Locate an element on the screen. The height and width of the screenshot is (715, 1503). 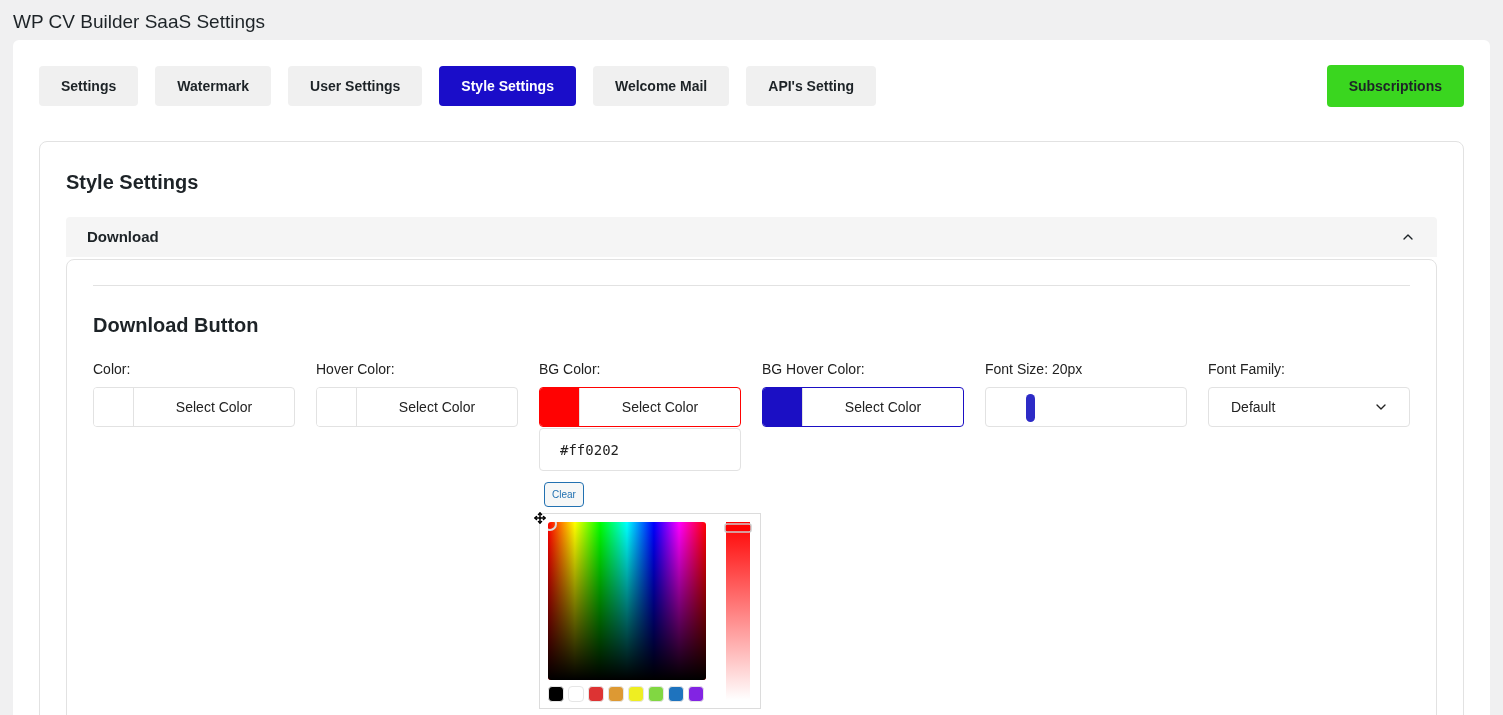
color-gradient-square is located at coordinates (627, 601).